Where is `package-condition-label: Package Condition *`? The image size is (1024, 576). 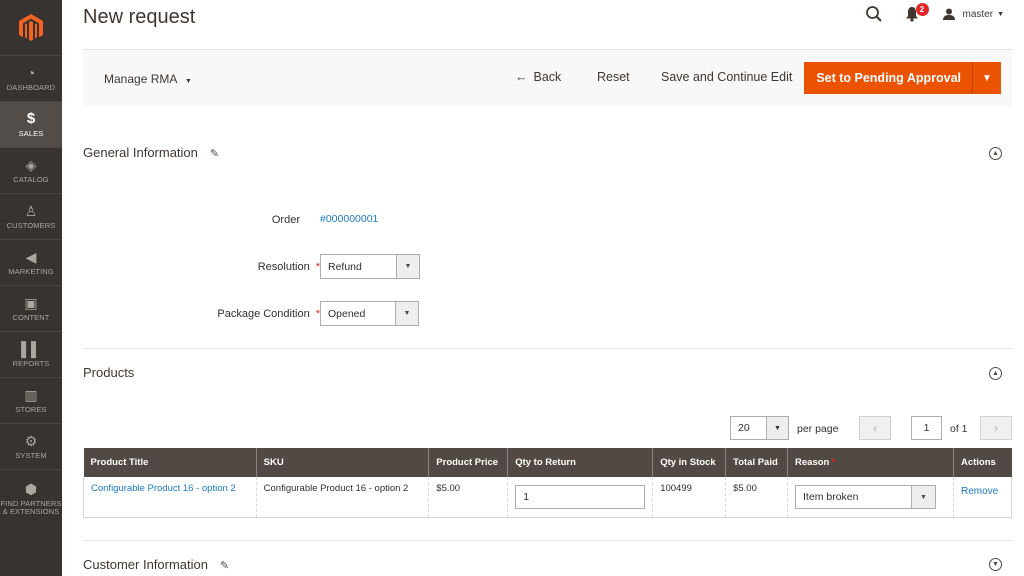
package-condition-label: Package Condition * is located at coordinates (268, 314).